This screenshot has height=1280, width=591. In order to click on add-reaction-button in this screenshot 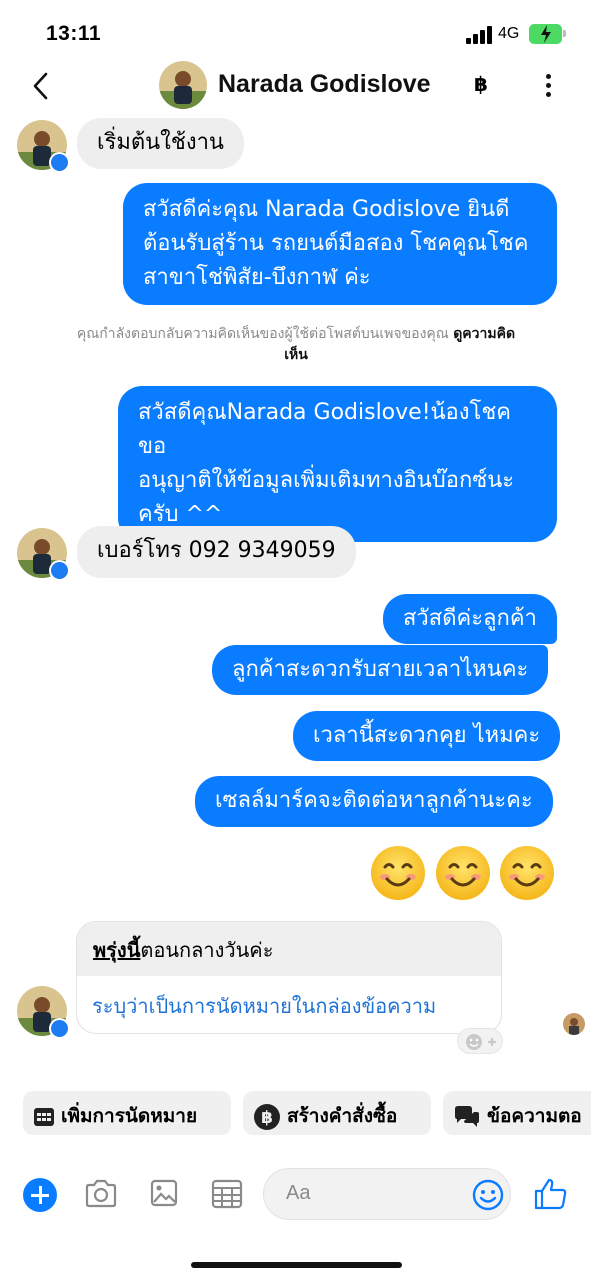, I will do `click(480, 1041)`.